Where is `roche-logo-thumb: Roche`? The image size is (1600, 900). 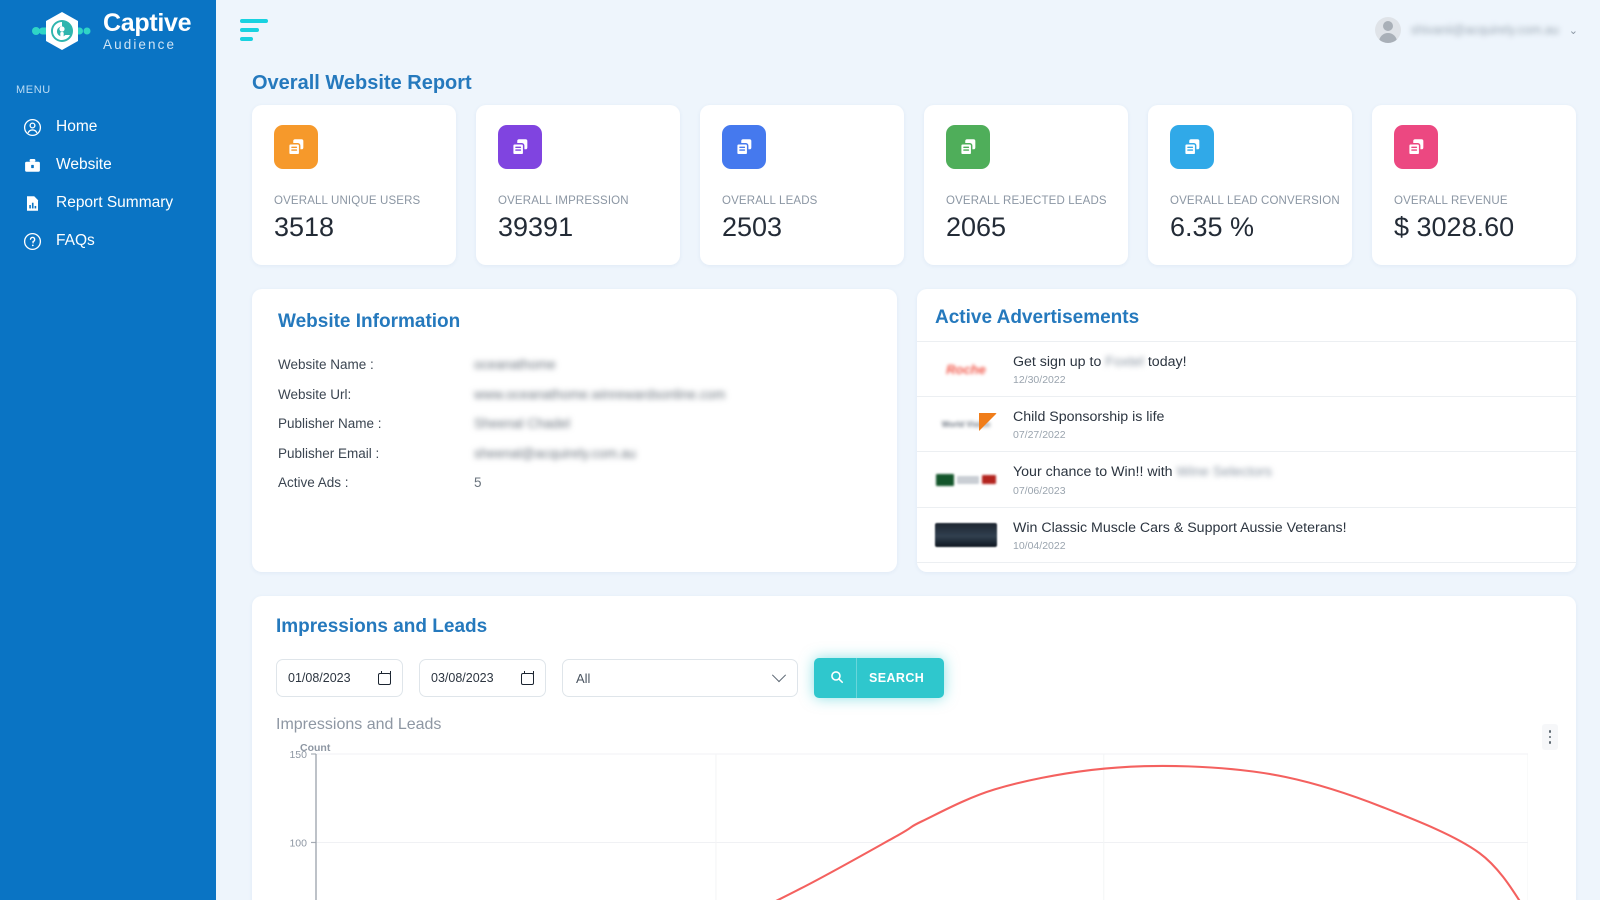 roche-logo-thumb: Roche is located at coordinates (966, 369).